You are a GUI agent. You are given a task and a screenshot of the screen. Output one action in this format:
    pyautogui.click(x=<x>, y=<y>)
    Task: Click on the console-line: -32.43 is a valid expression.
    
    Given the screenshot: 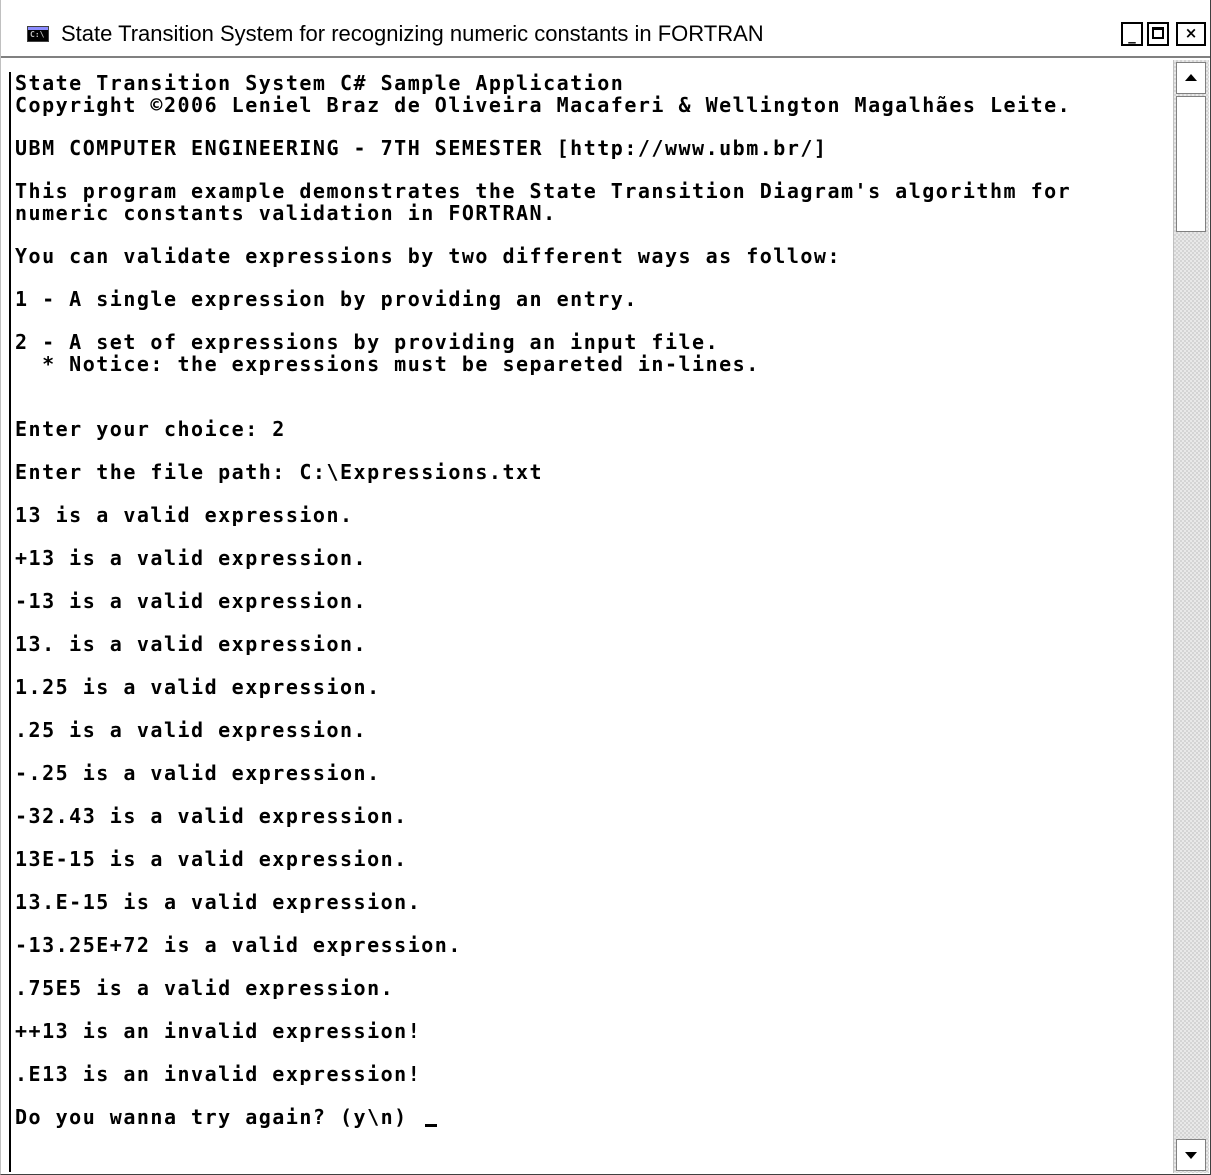 What is the action you would take?
    pyautogui.click(x=211, y=816)
    